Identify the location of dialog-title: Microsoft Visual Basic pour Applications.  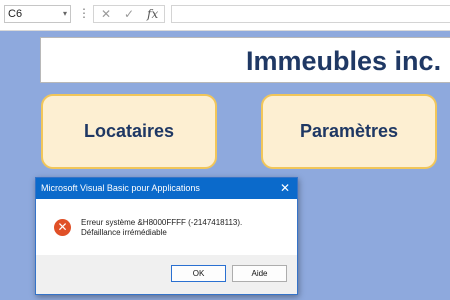
(120, 188).